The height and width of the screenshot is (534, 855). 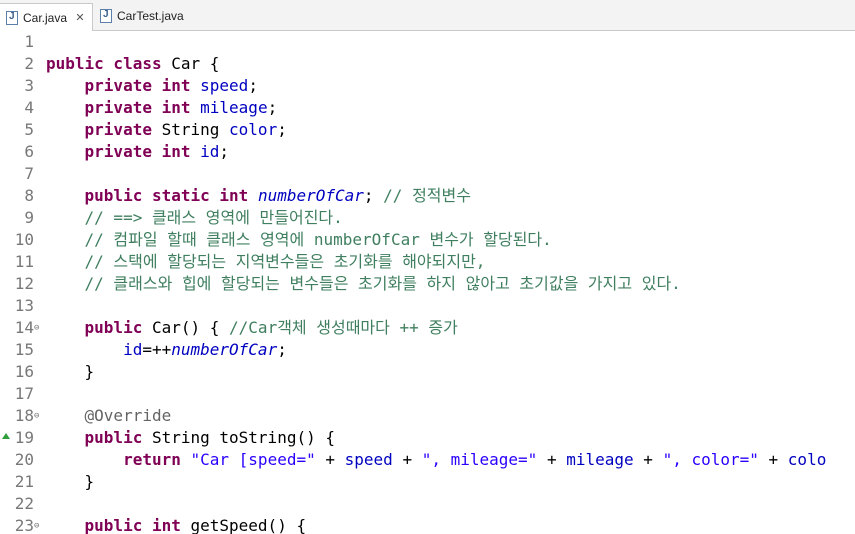 What do you see at coordinates (24, 503) in the screenshot?
I see `line-number: 22` at bounding box center [24, 503].